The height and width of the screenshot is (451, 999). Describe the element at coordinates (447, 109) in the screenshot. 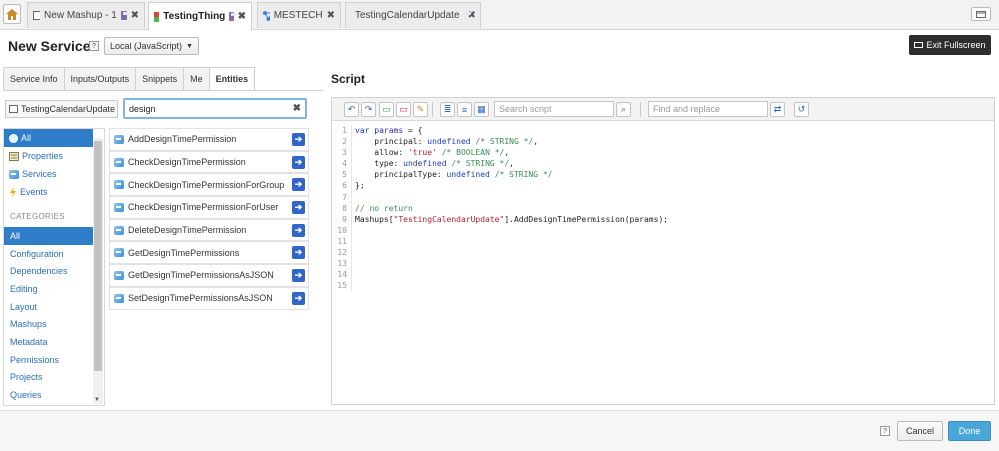

I see `format-button: ≣` at that location.